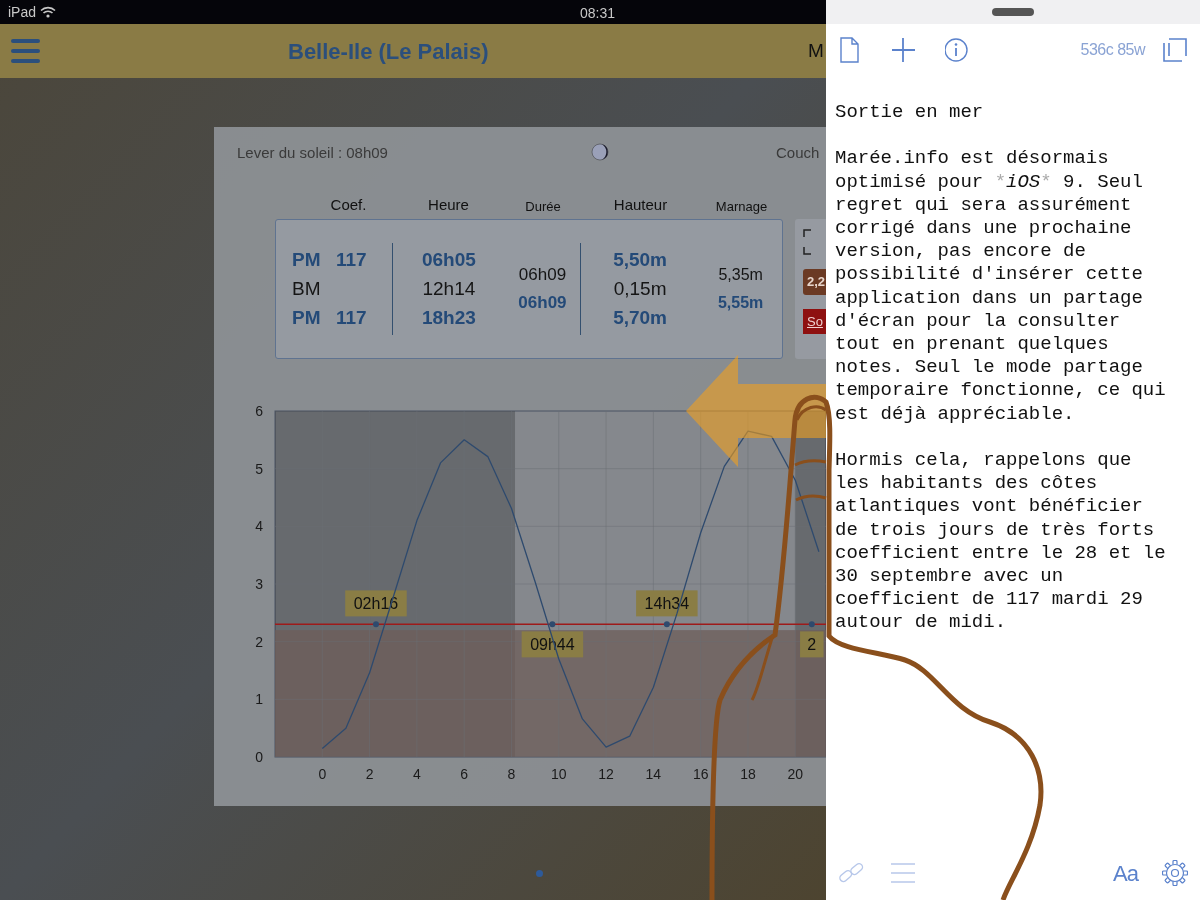  I want to click on y-tick-label: 3, so click(259, 584).